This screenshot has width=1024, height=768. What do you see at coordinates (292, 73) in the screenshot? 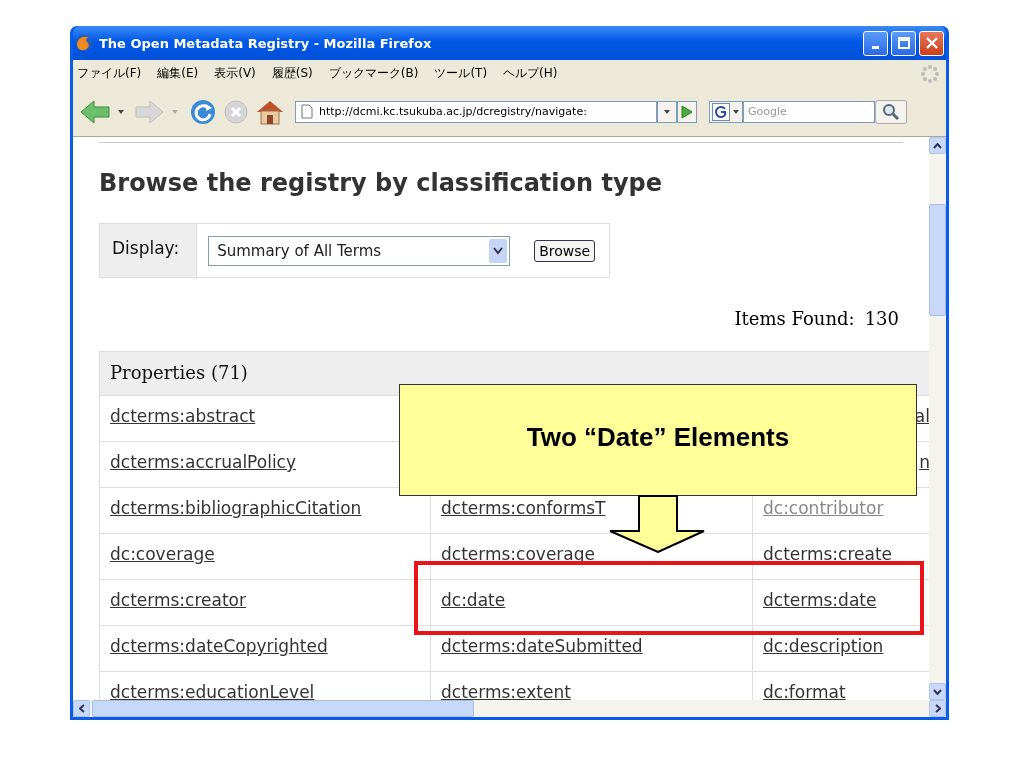
I see `menu-item: 履歴(S)` at bounding box center [292, 73].